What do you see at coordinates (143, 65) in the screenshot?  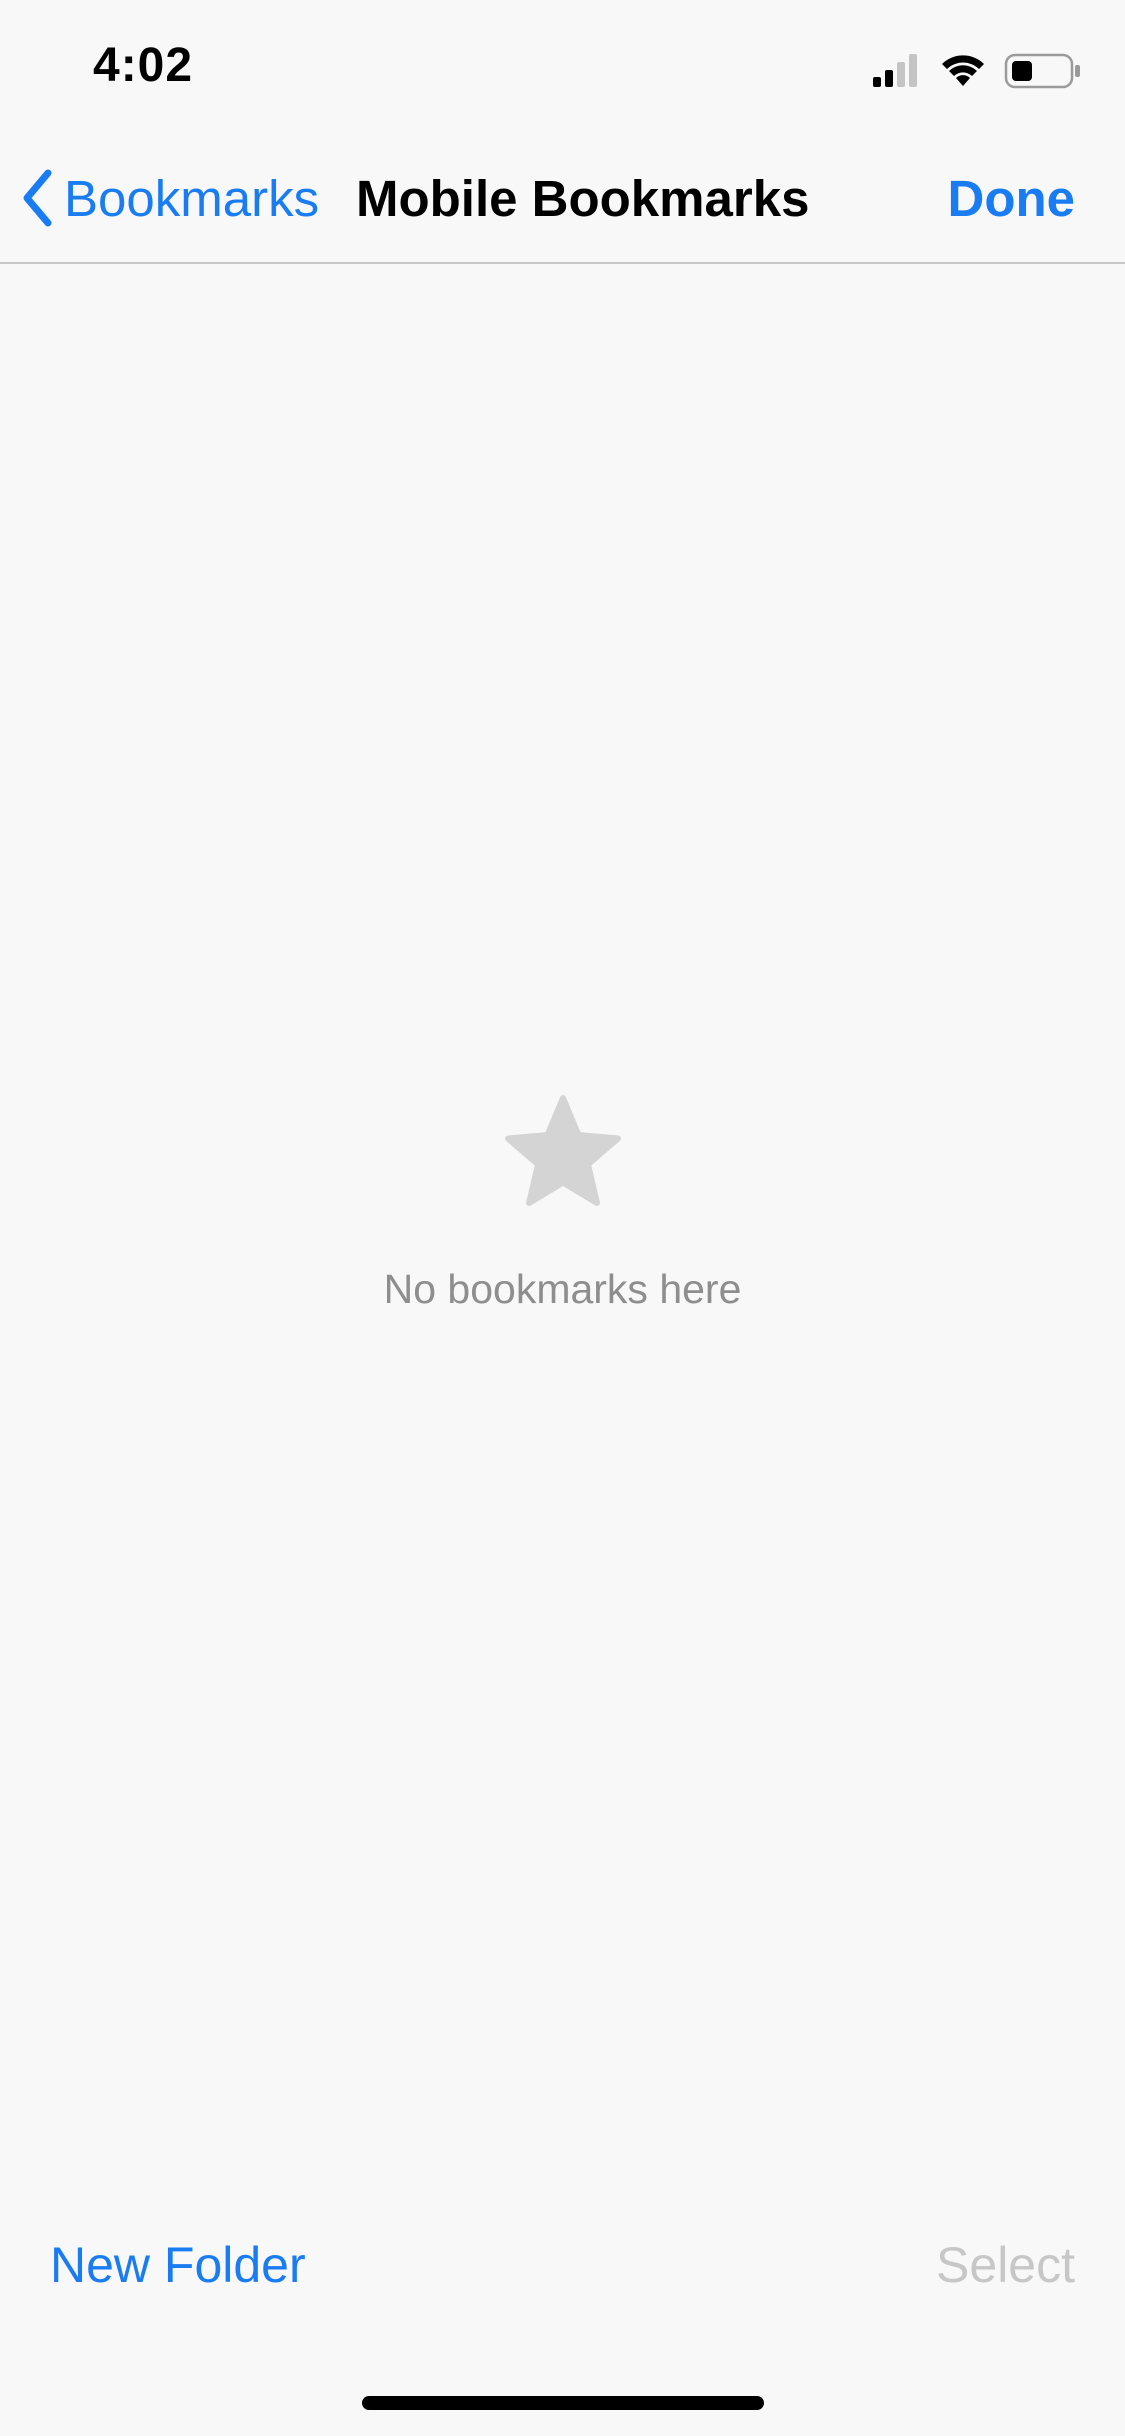 I see `status-time: 4:02` at bounding box center [143, 65].